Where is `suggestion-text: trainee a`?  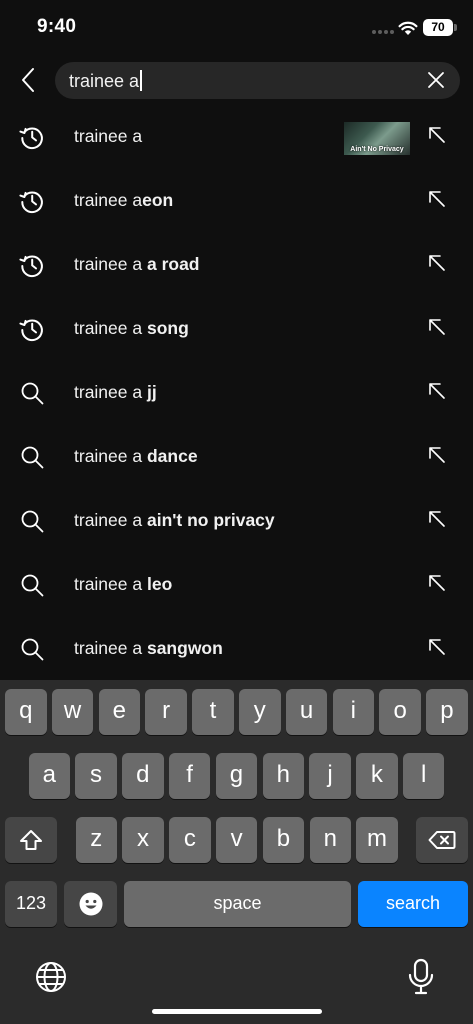
suggestion-text: trainee a is located at coordinates (108, 136).